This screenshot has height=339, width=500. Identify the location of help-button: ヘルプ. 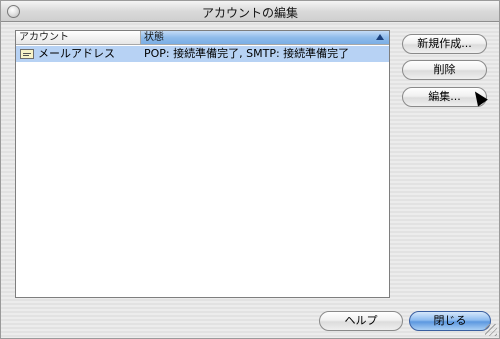
(361, 321).